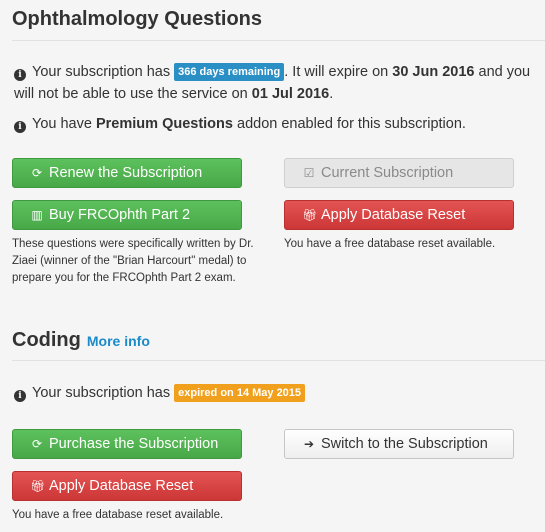 The image size is (545, 532). Describe the element at coordinates (229, 72) in the screenshot. I see `days-remaining-badge: 366 days remaining` at that location.